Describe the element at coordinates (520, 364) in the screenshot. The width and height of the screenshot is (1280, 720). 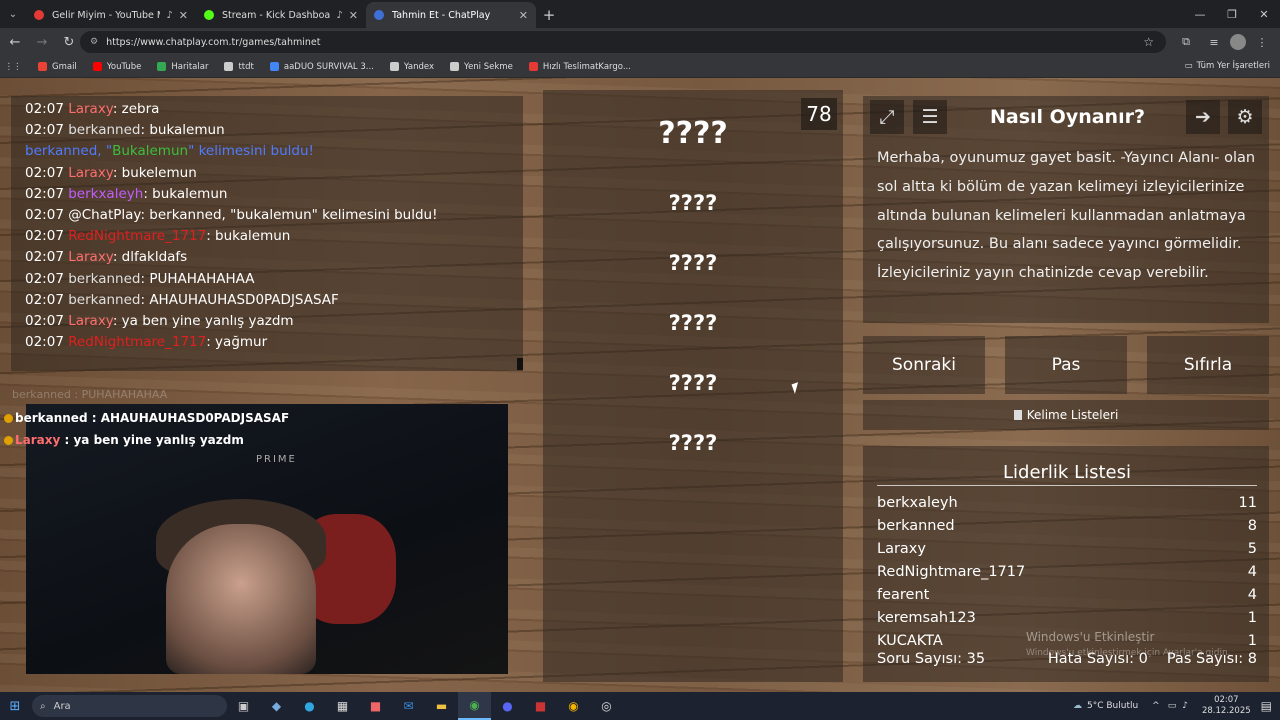
I see `chat-scrollbar` at that location.